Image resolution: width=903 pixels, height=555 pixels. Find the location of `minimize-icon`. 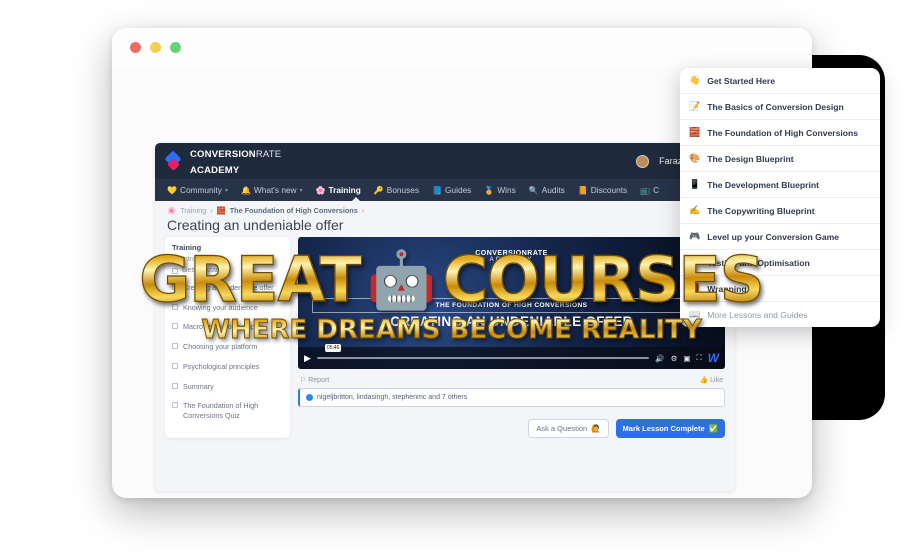

minimize-icon is located at coordinates (155, 47).